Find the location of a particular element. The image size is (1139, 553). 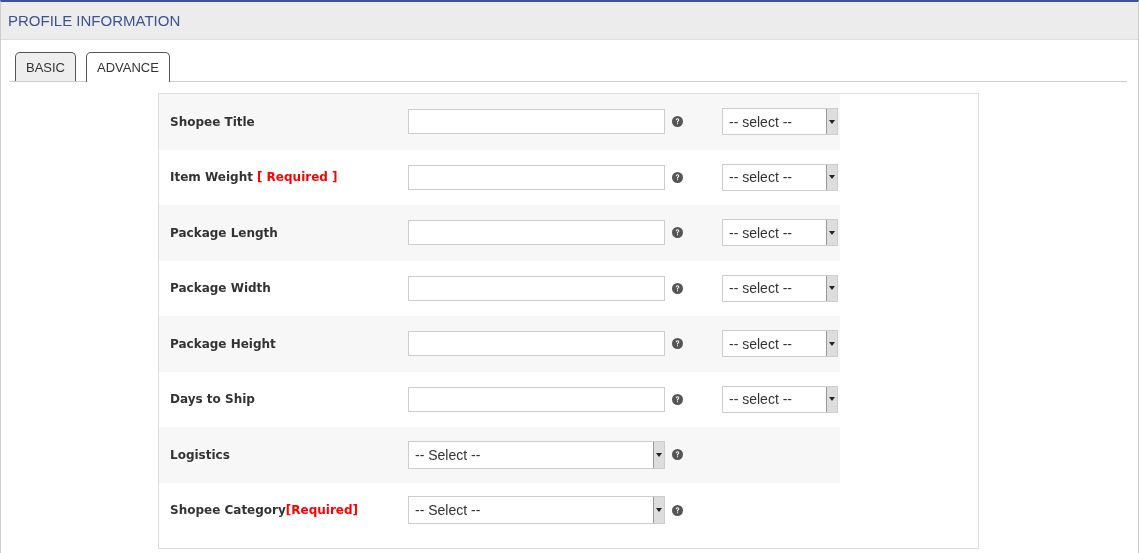

required-marker: [ Required ] is located at coordinates (296, 177).